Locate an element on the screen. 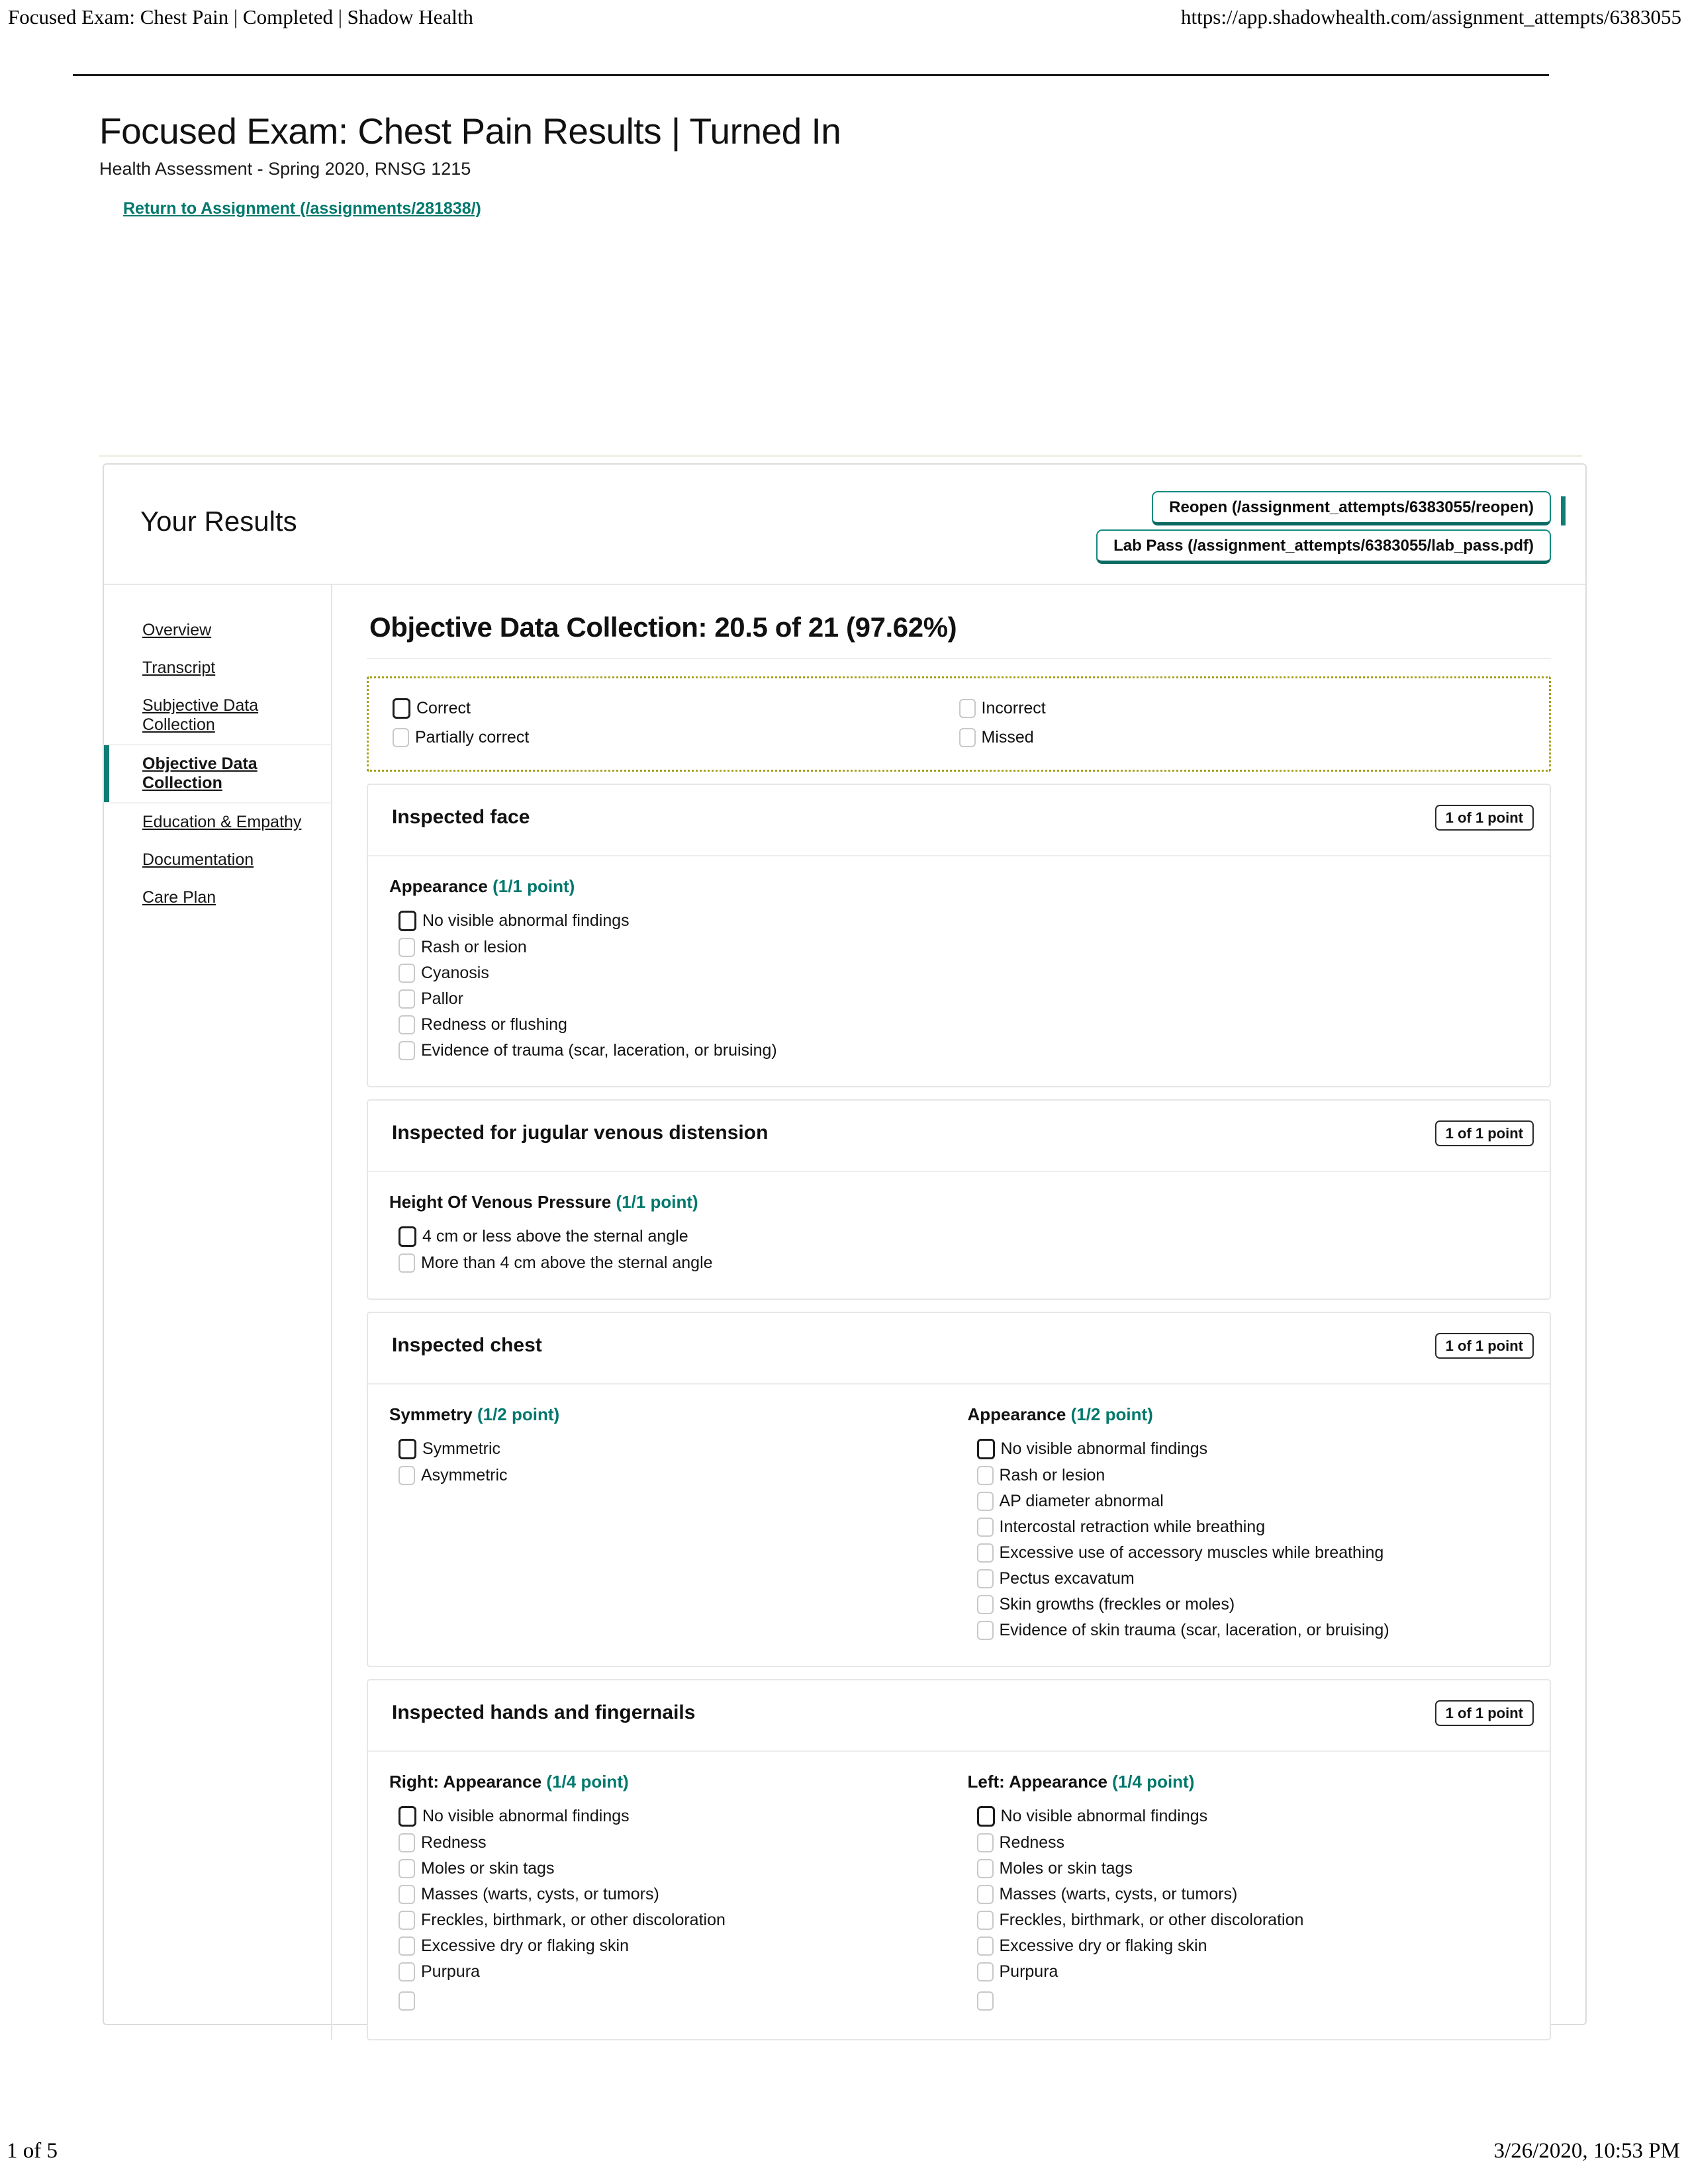 The image size is (1688, 2184). results-heading: Your Results is located at coordinates (218, 521).